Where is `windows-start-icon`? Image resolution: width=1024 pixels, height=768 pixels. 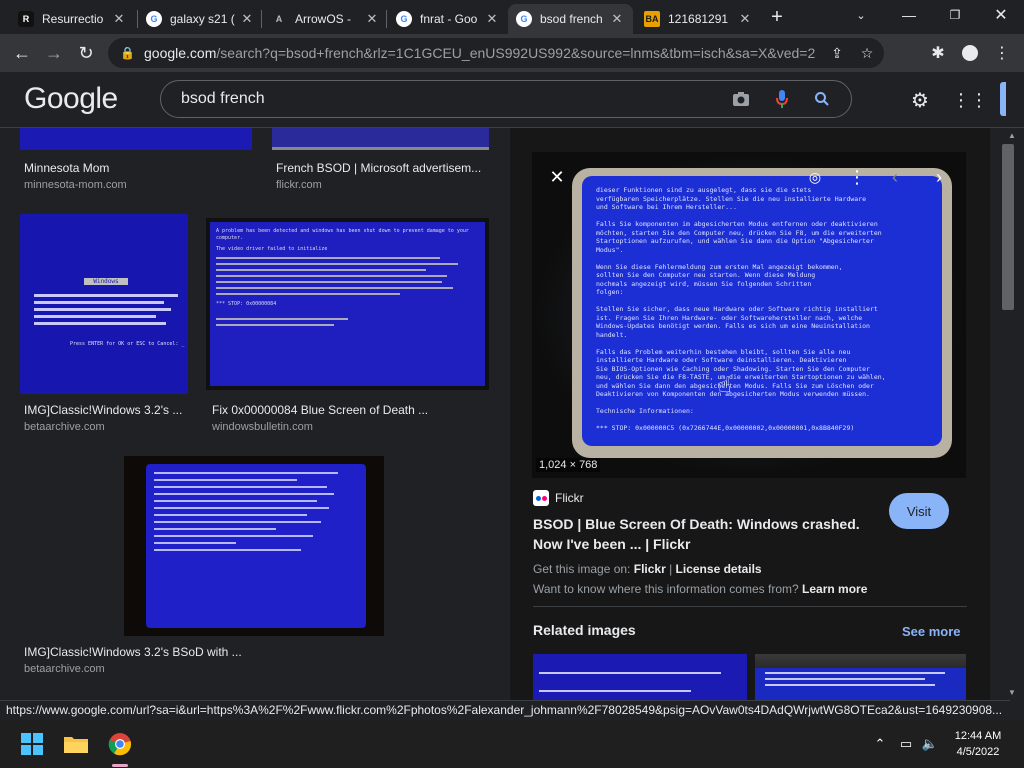
windows-start-icon is located at coordinates (32, 744).